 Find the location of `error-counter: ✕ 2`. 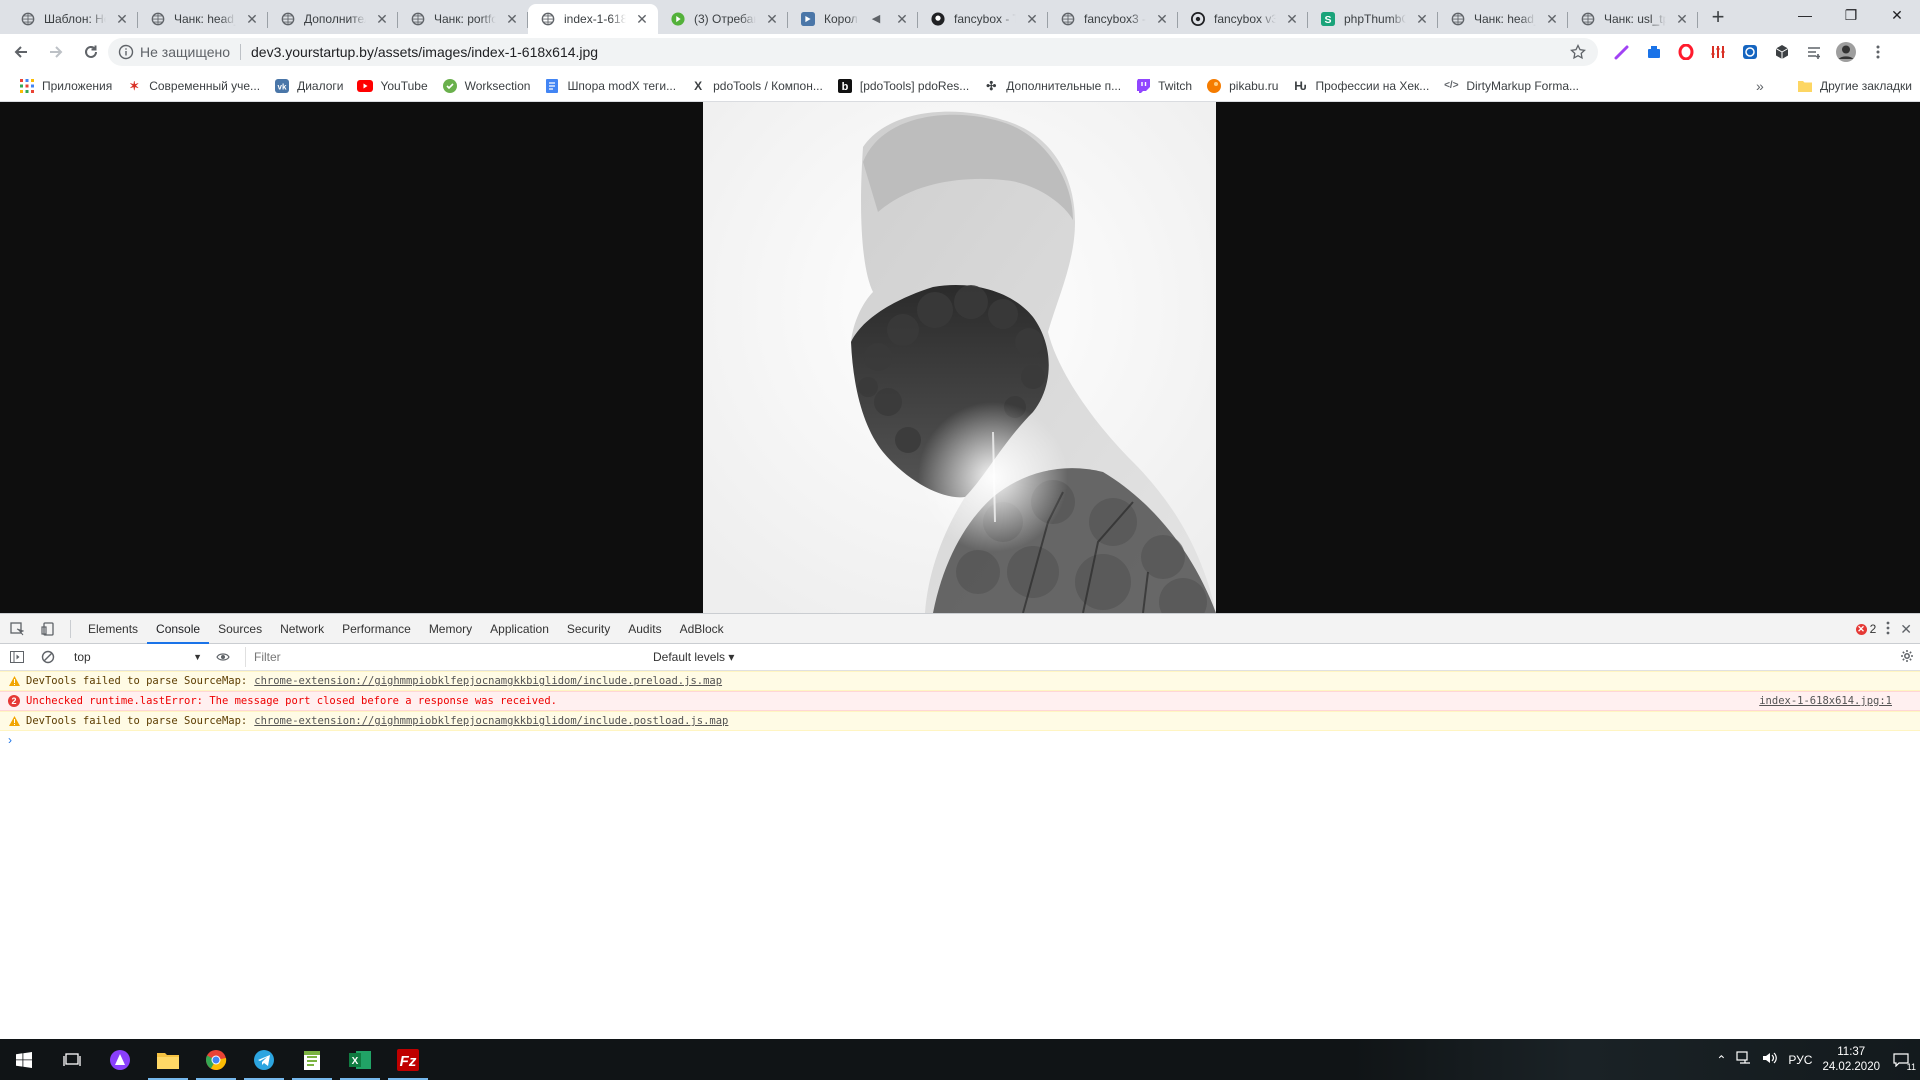

error-counter: ✕ 2 is located at coordinates (1865, 629).